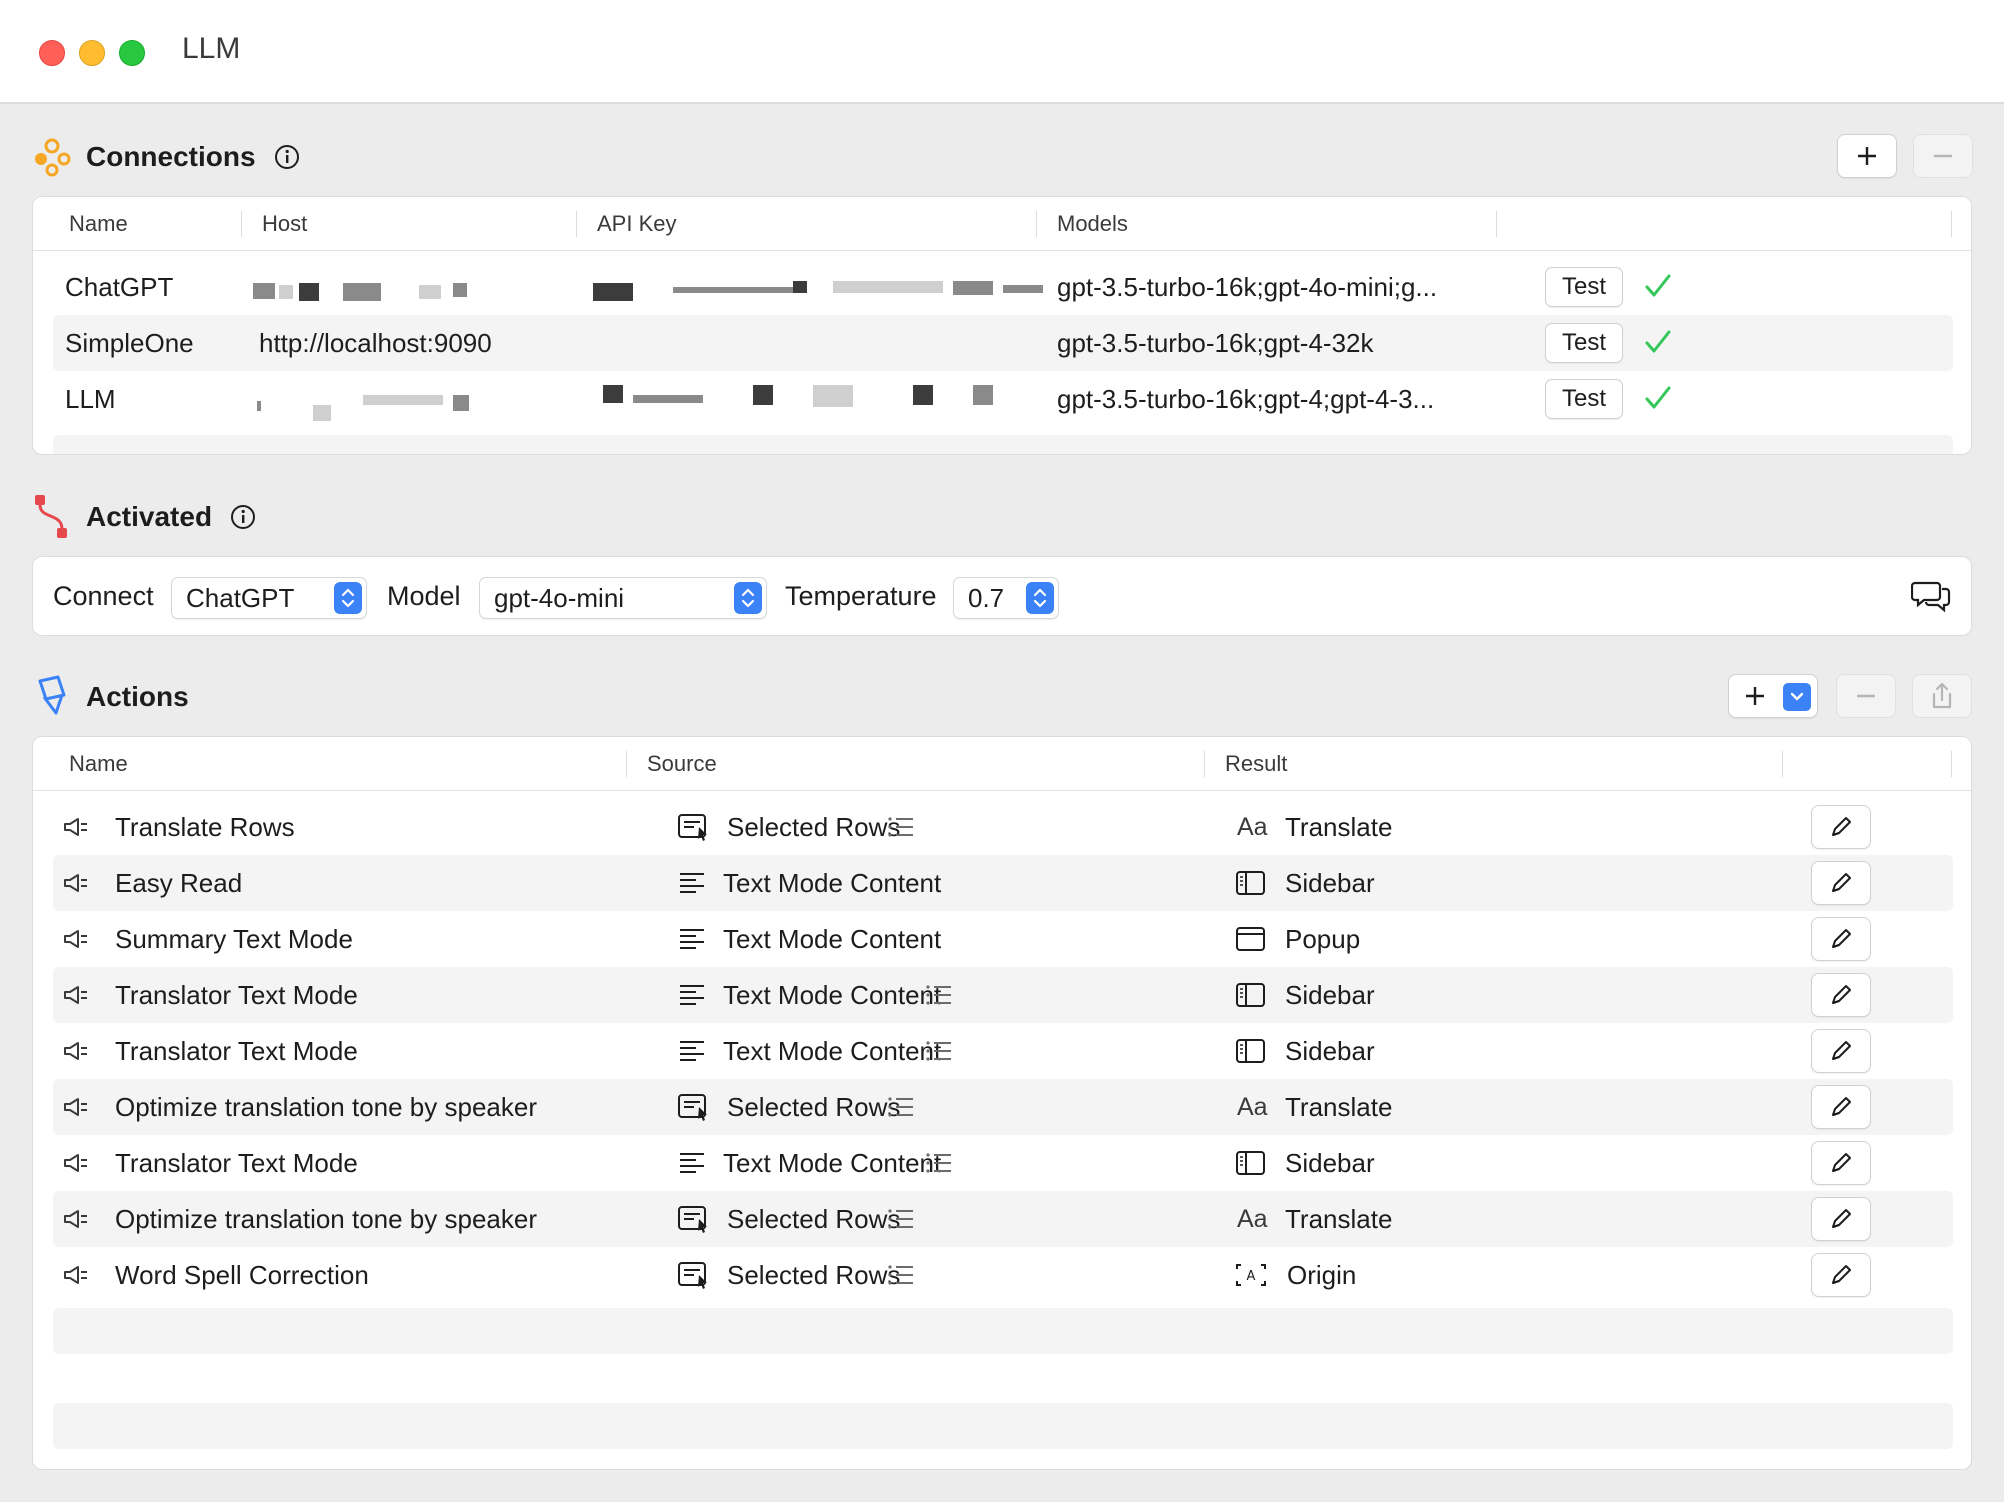 The image size is (2004, 1502). What do you see at coordinates (1003, 939) in the screenshot?
I see `action-row: Summary Text Mode Text Mode Content Popup` at bounding box center [1003, 939].